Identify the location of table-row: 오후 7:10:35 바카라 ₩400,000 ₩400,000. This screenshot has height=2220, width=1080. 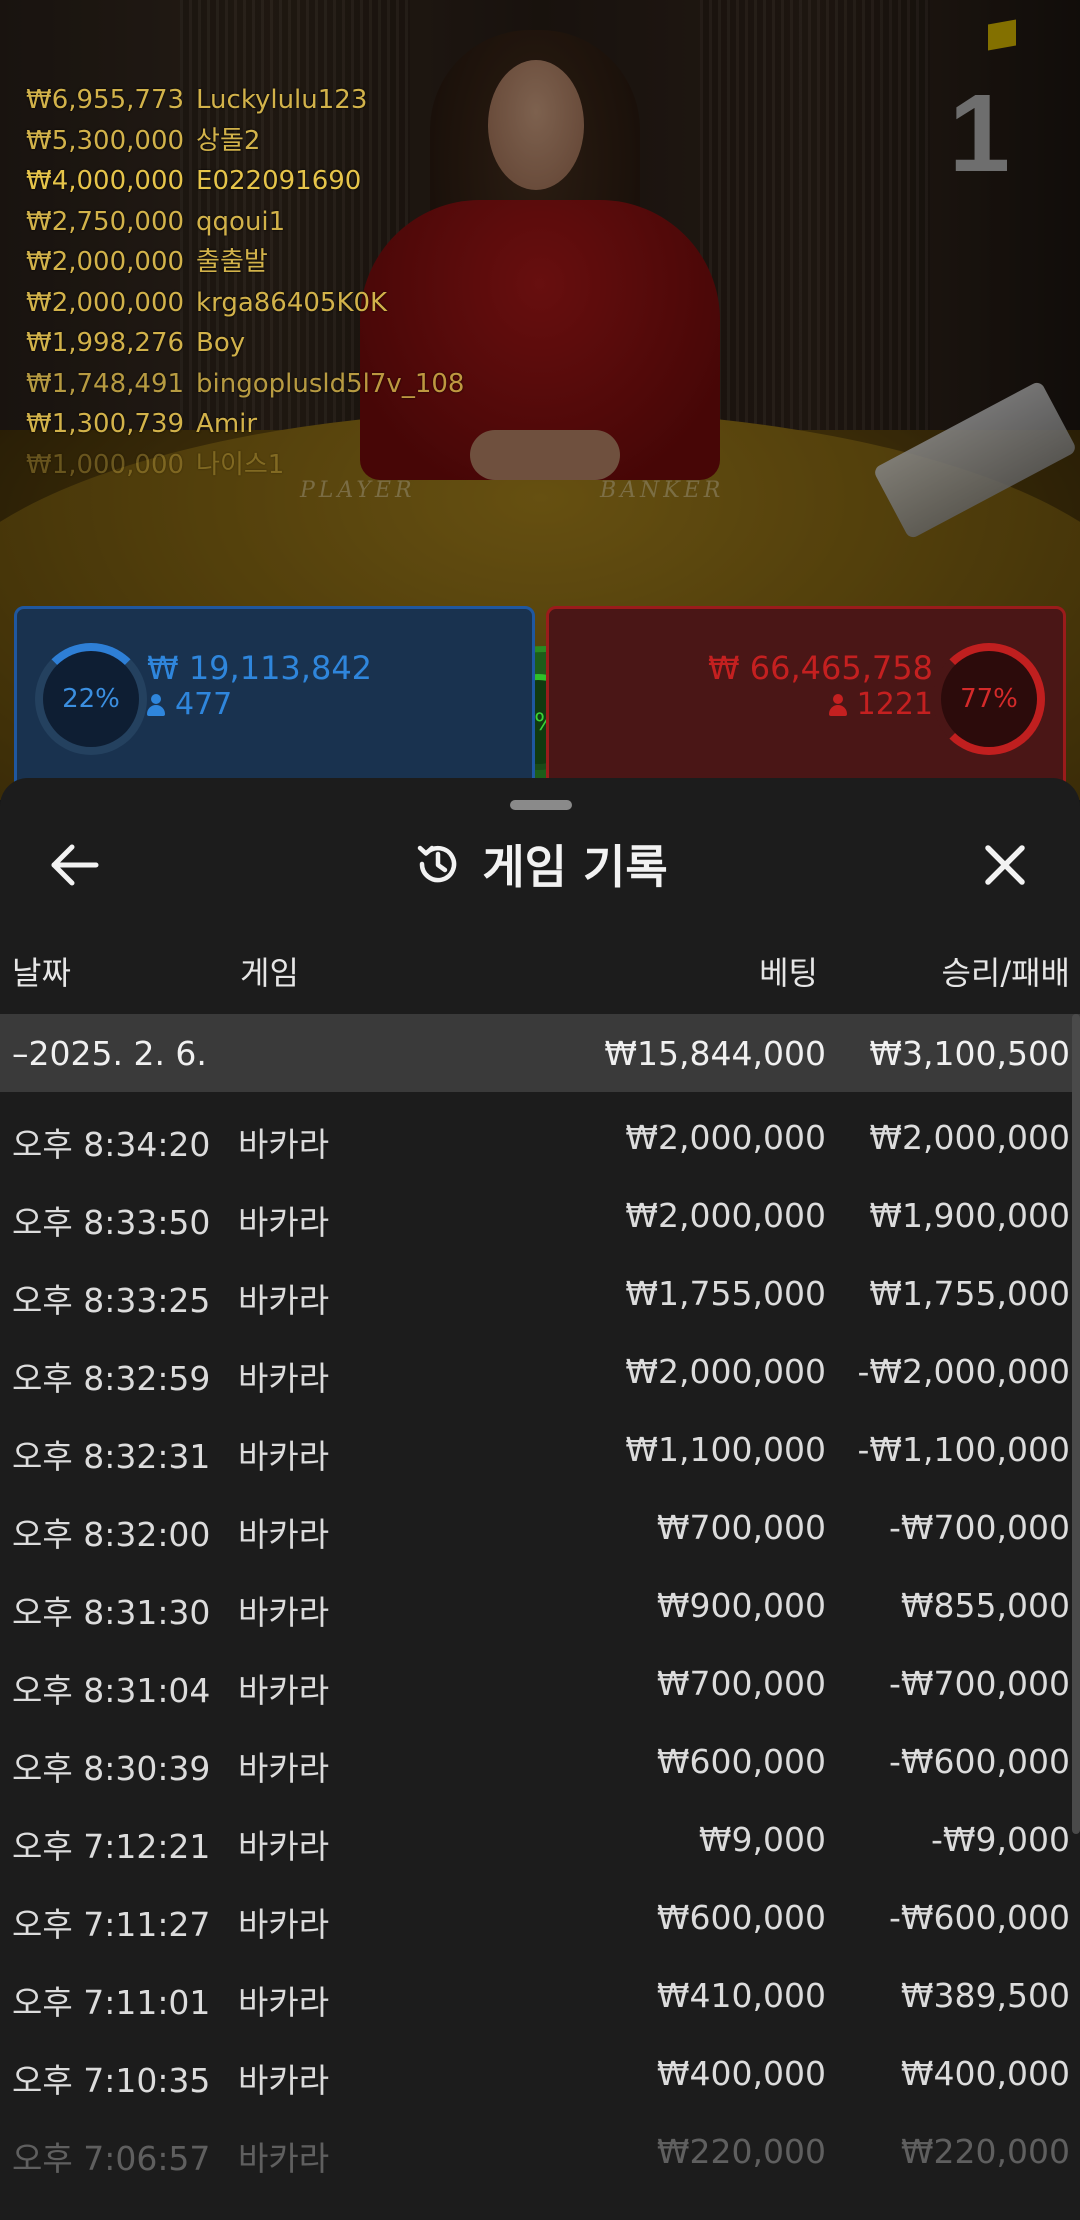
(540, 2073).